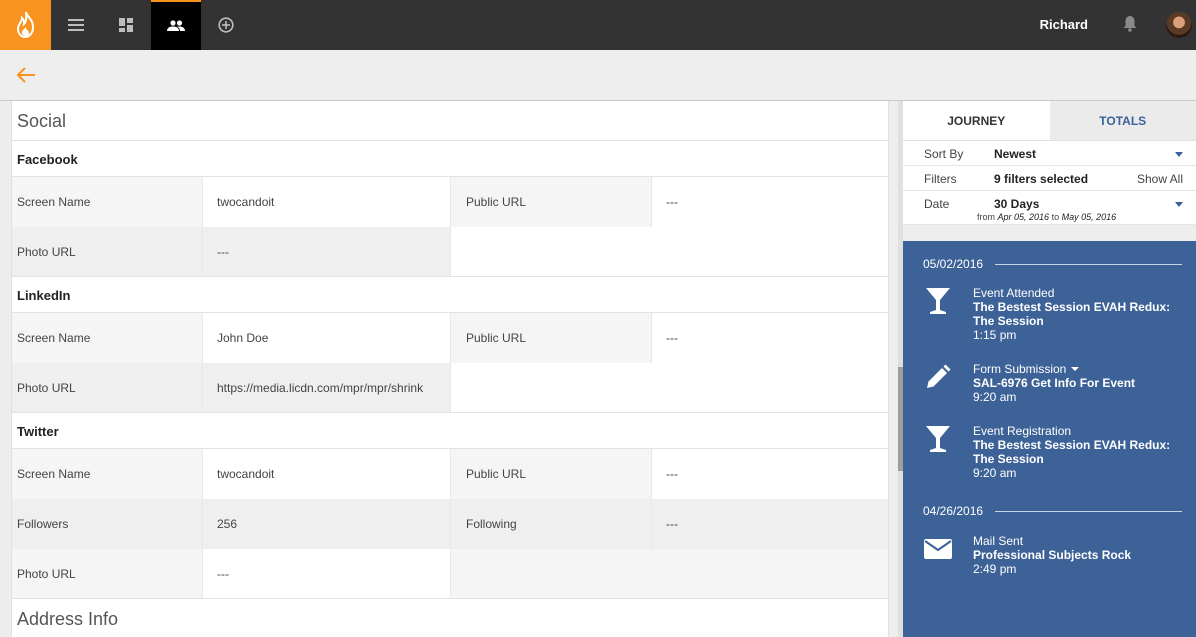  I want to click on filters-value: 9 filters selected, so click(1041, 179).